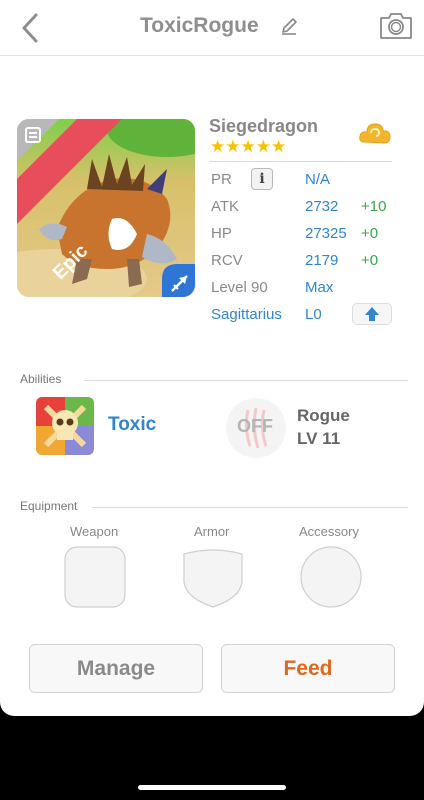 The width and height of the screenshot is (424, 800). I want to click on dragon-portrait, so click(106, 208).